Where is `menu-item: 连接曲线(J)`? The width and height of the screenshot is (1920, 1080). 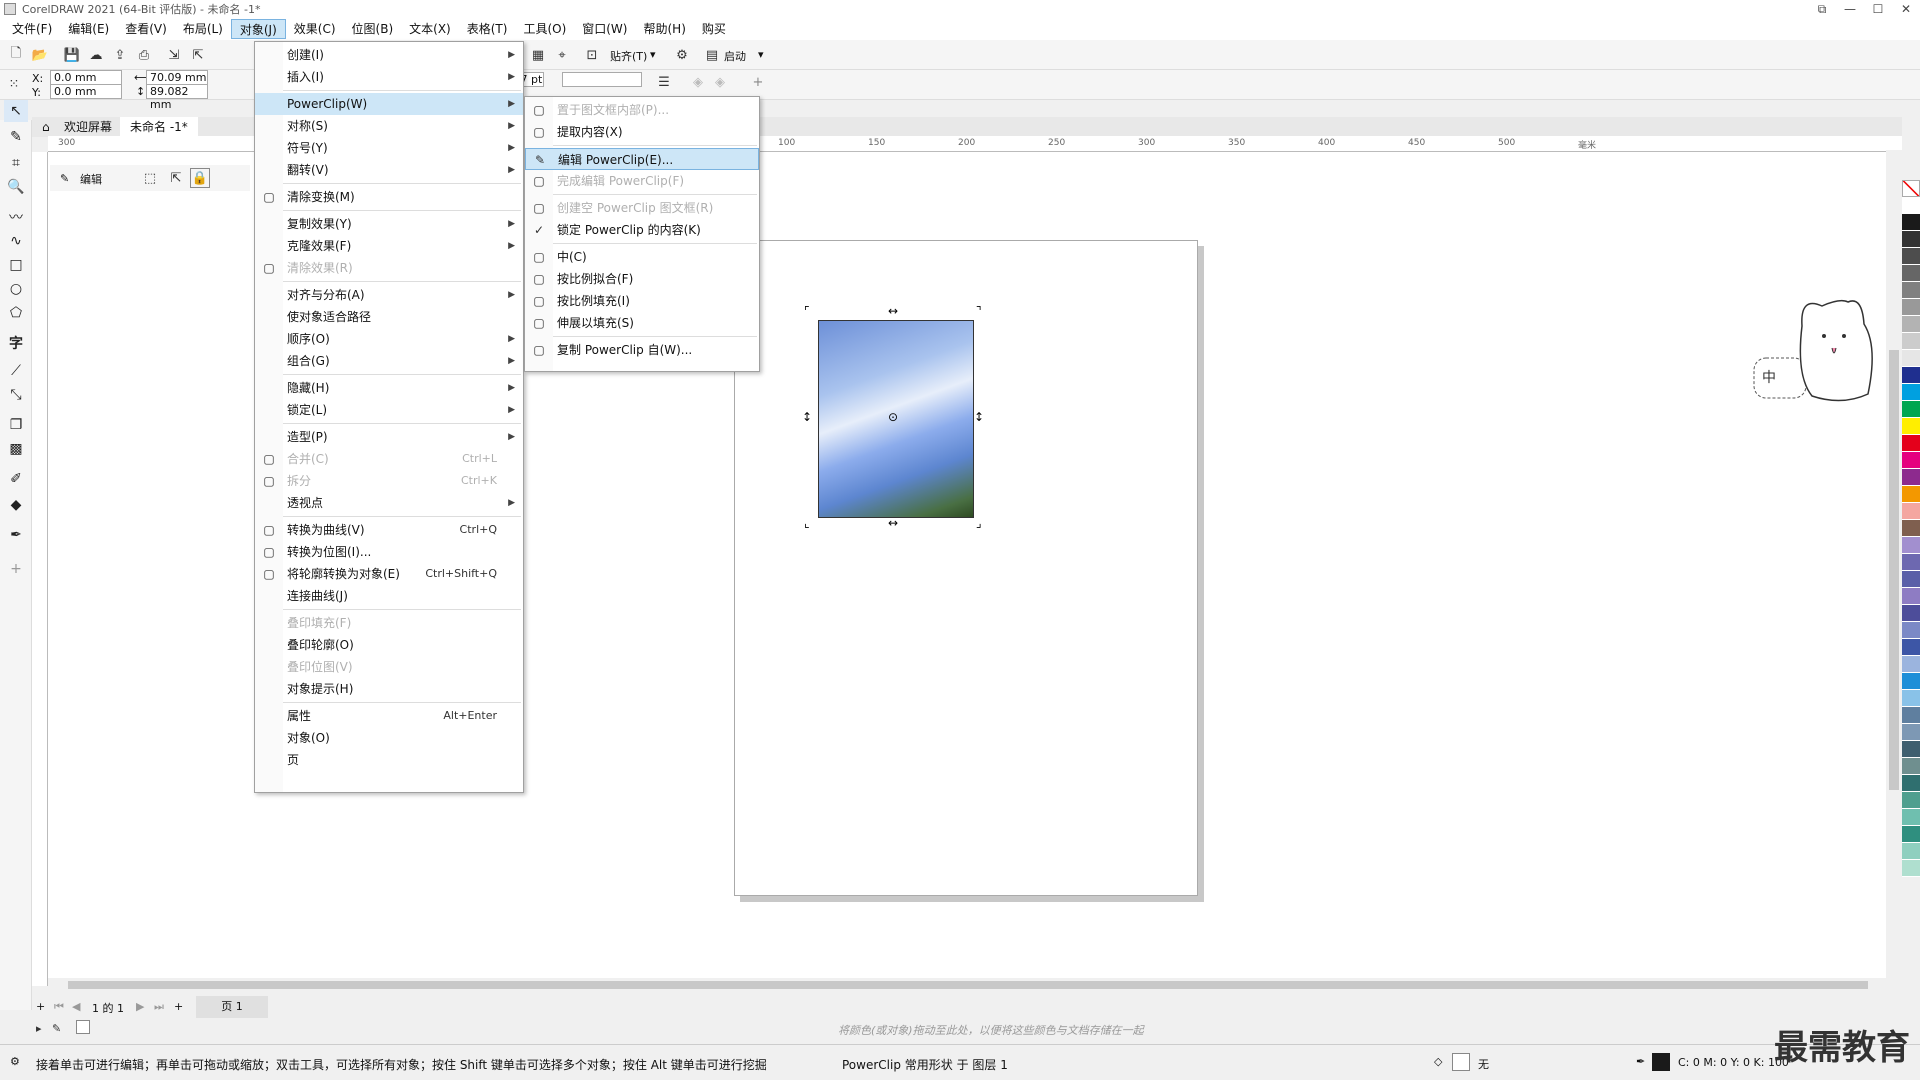 menu-item: 连接曲线(J) is located at coordinates (389, 596).